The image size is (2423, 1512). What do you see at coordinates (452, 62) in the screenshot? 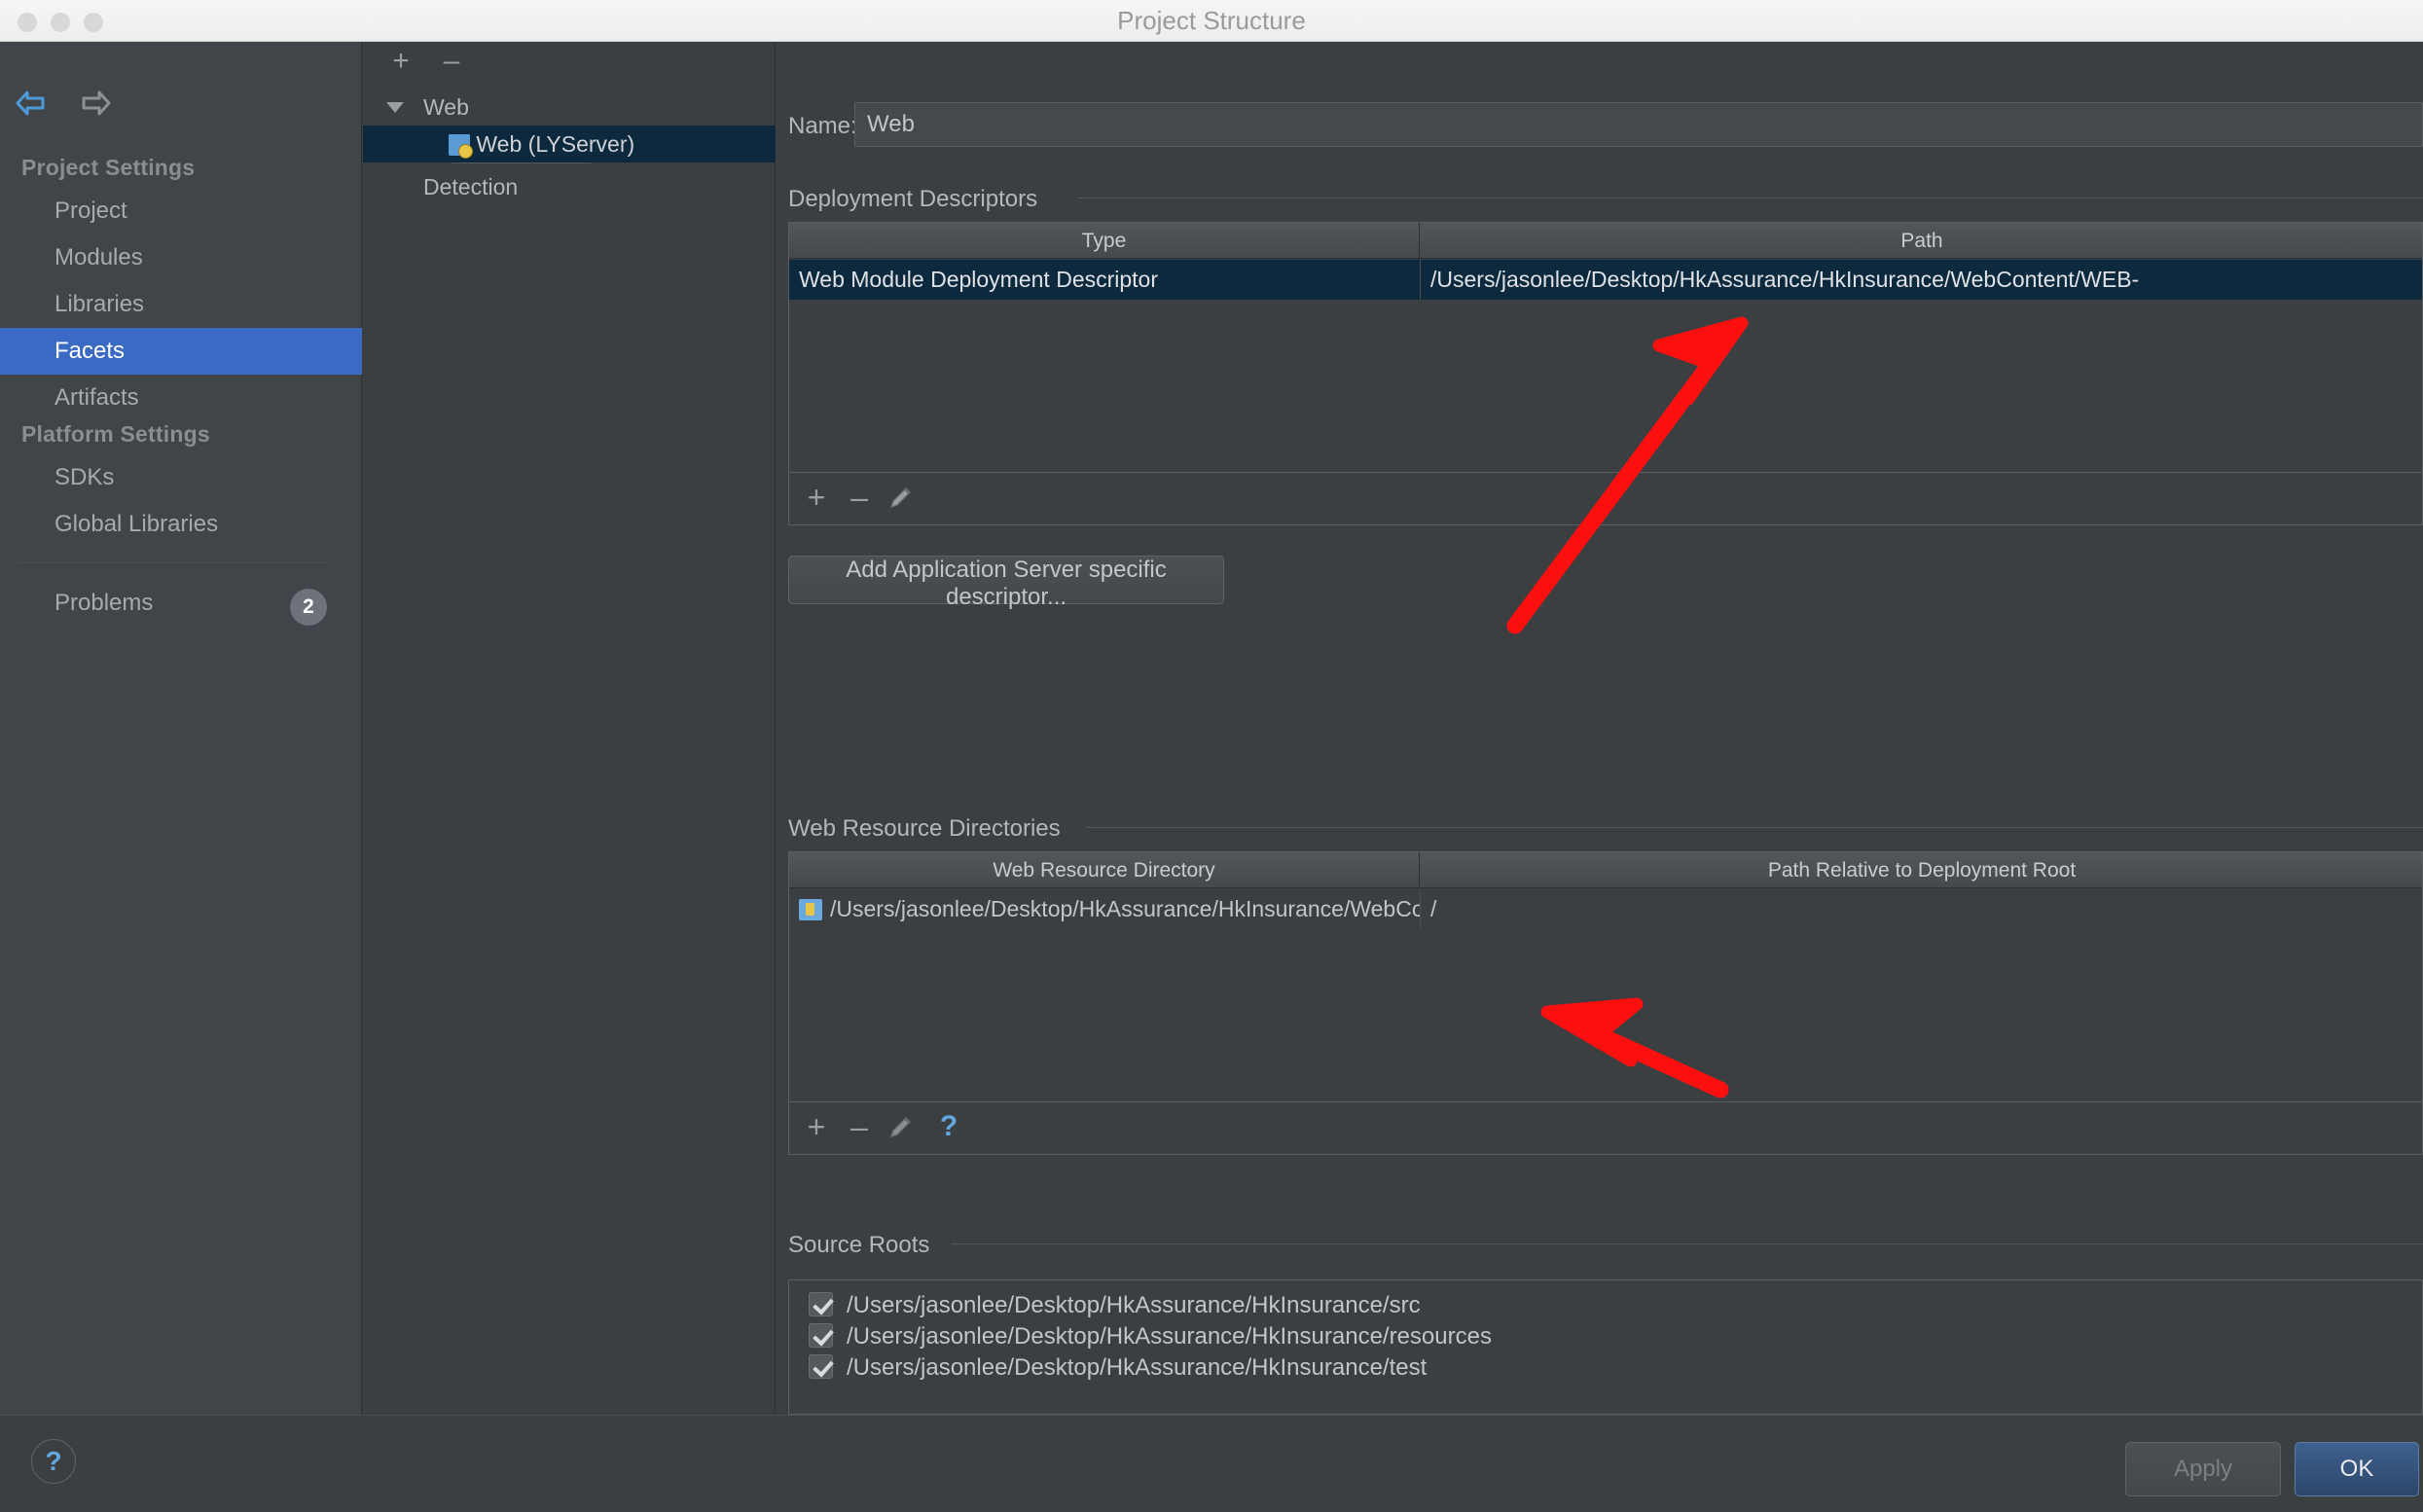
I see `remove-facet-icon: –` at bounding box center [452, 62].